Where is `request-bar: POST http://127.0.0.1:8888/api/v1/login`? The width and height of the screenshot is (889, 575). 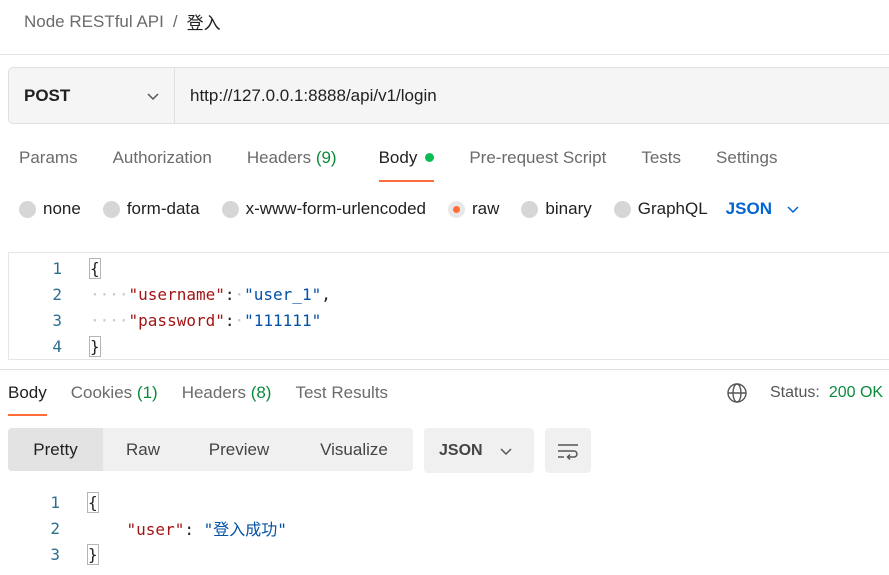 request-bar: POST http://127.0.0.1:8888/api/v1/login is located at coordinates (448, 95).